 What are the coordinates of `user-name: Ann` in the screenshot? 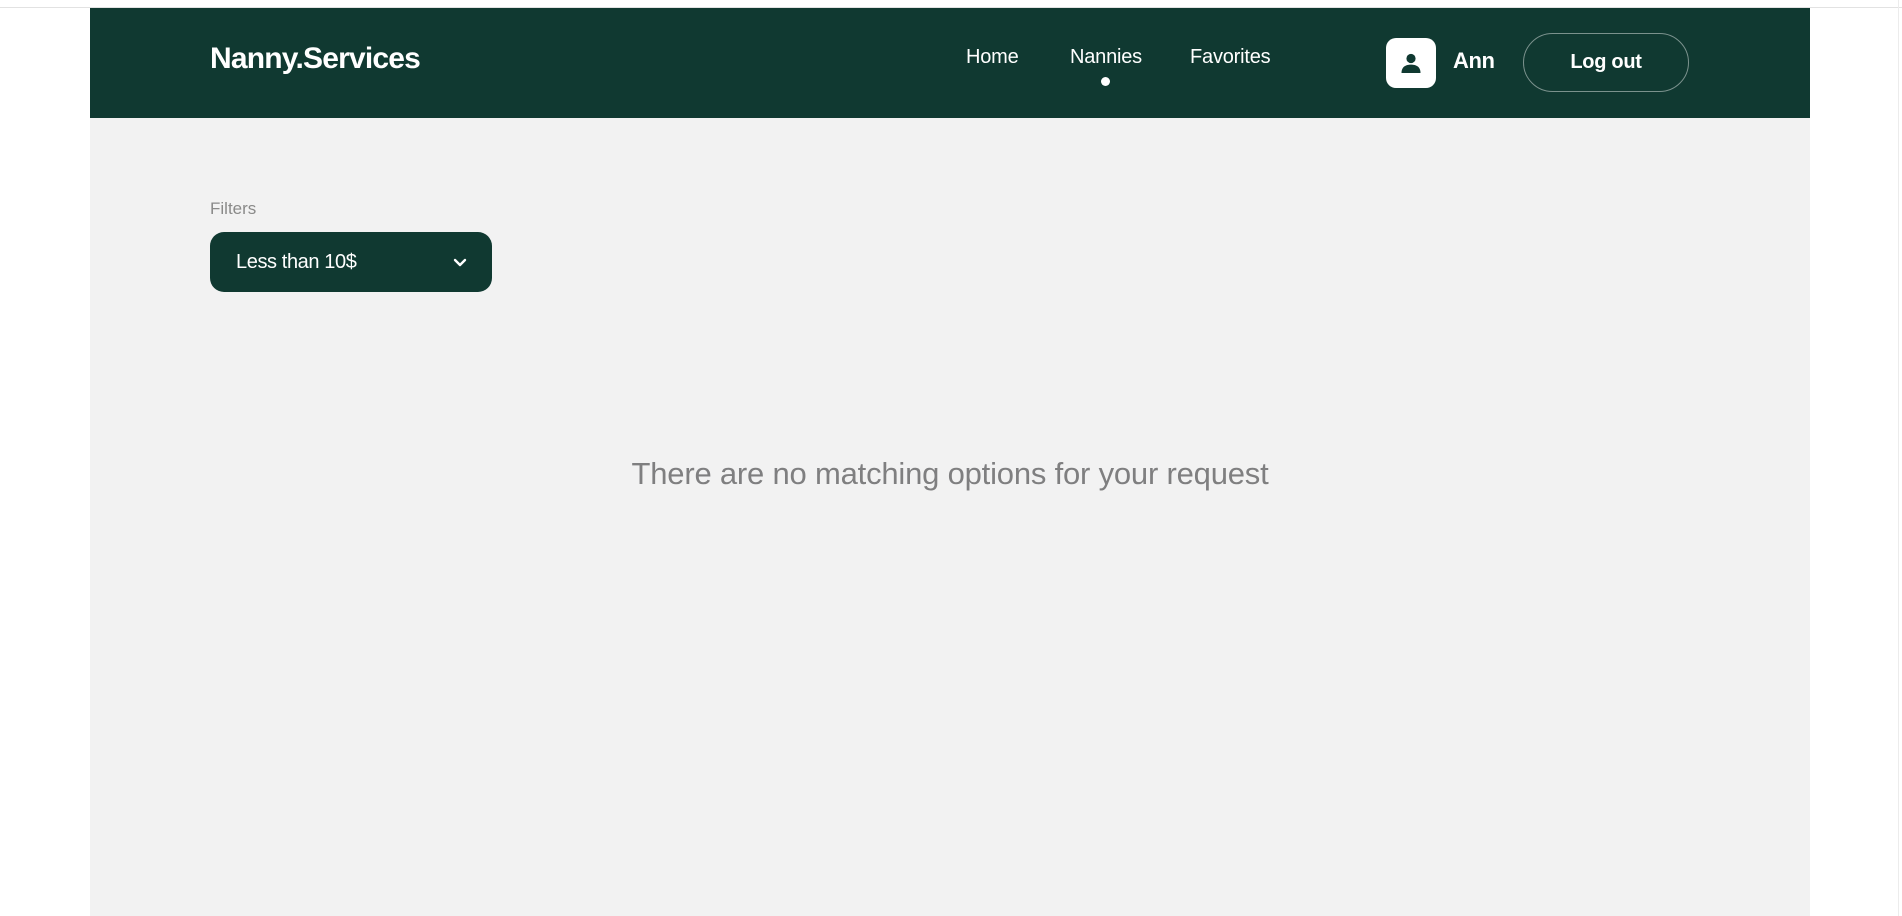 It's located at (1474, 60).